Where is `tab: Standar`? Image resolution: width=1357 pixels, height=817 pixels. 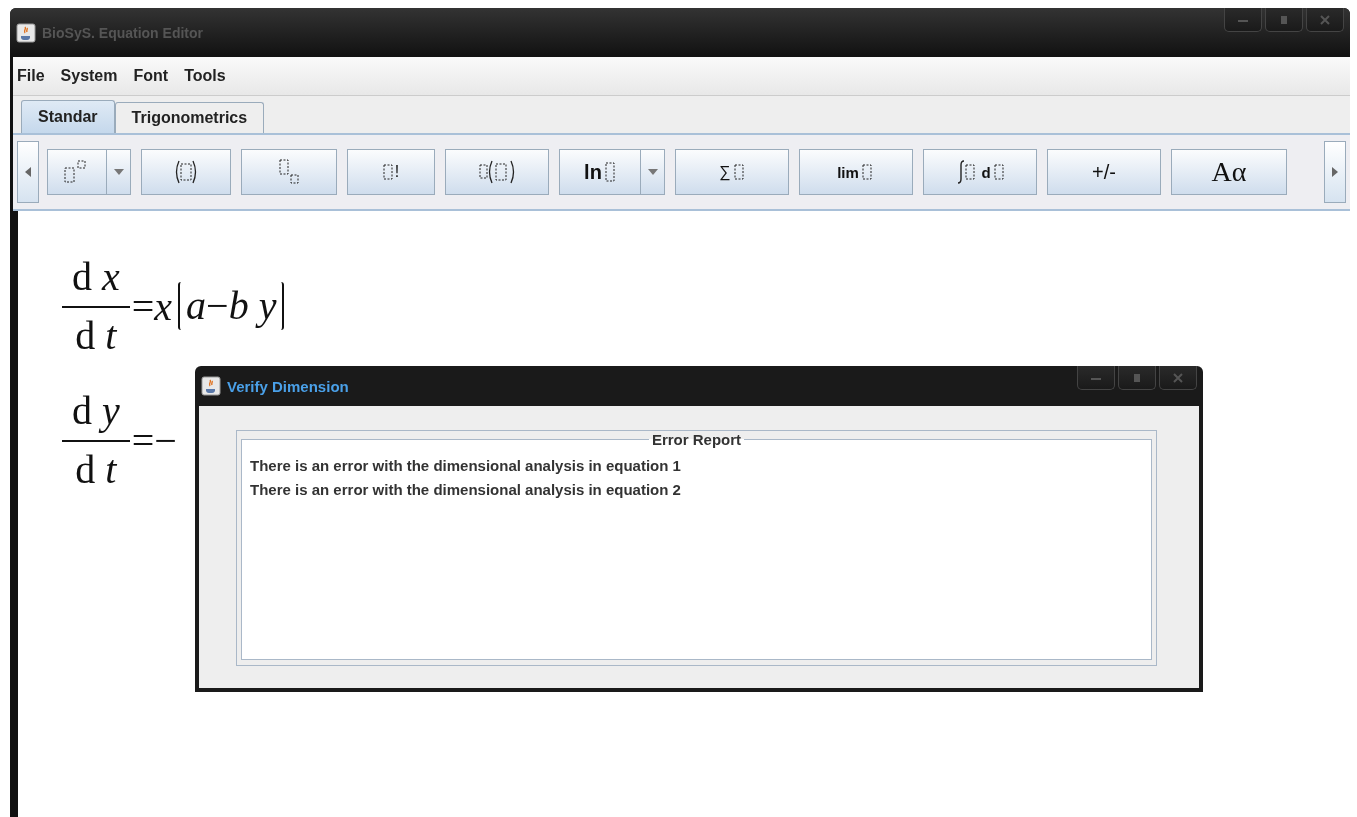 tab: Standar is located at coordinates (68, 116).